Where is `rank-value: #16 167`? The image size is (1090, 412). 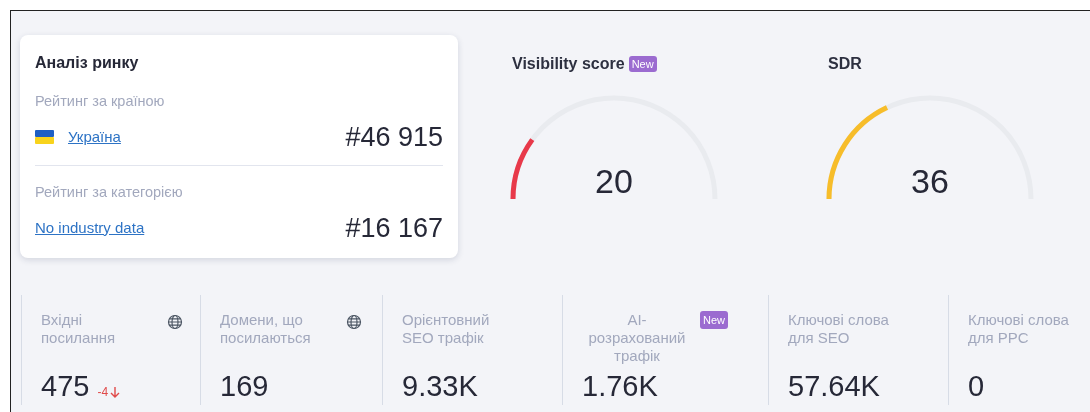 rank-value: #16 167 is located at coordinates (394, 228).